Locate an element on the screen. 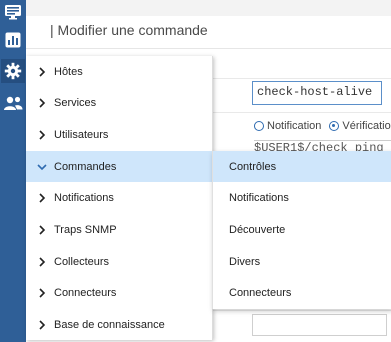 The width and height of the screenshot is (391, 342). menu-item-hotes: Hôtes is located at coordinates (119, 71).